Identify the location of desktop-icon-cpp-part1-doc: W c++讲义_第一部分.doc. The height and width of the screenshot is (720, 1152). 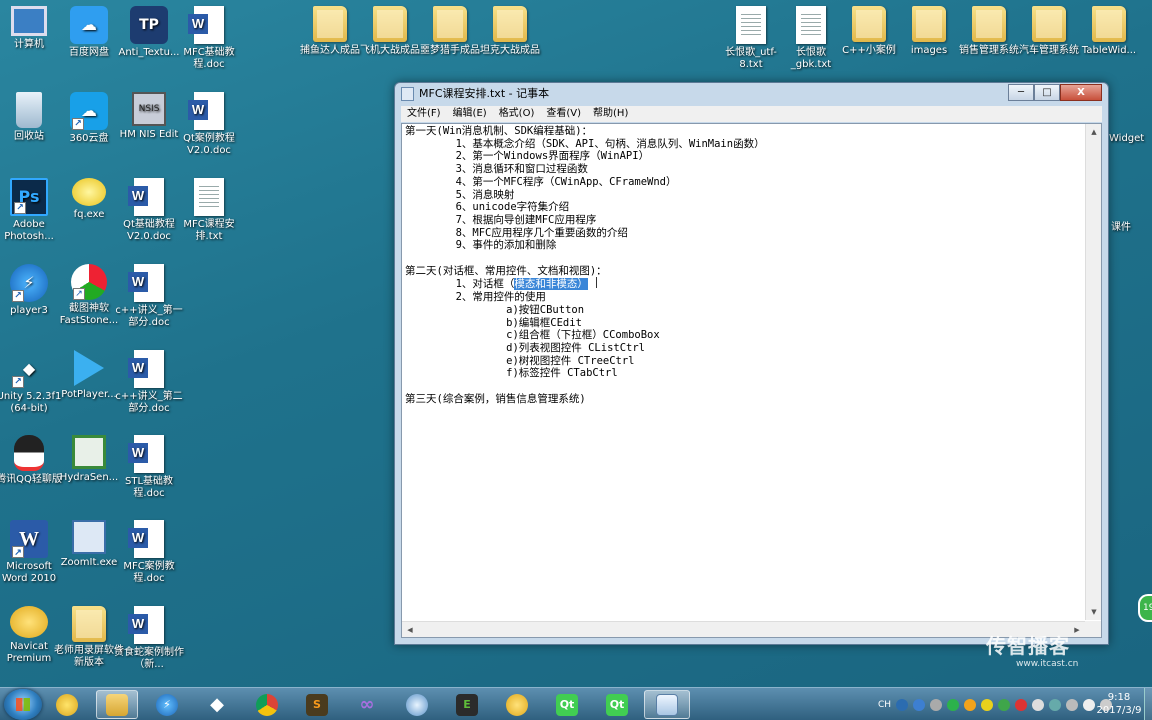
(149, 296).